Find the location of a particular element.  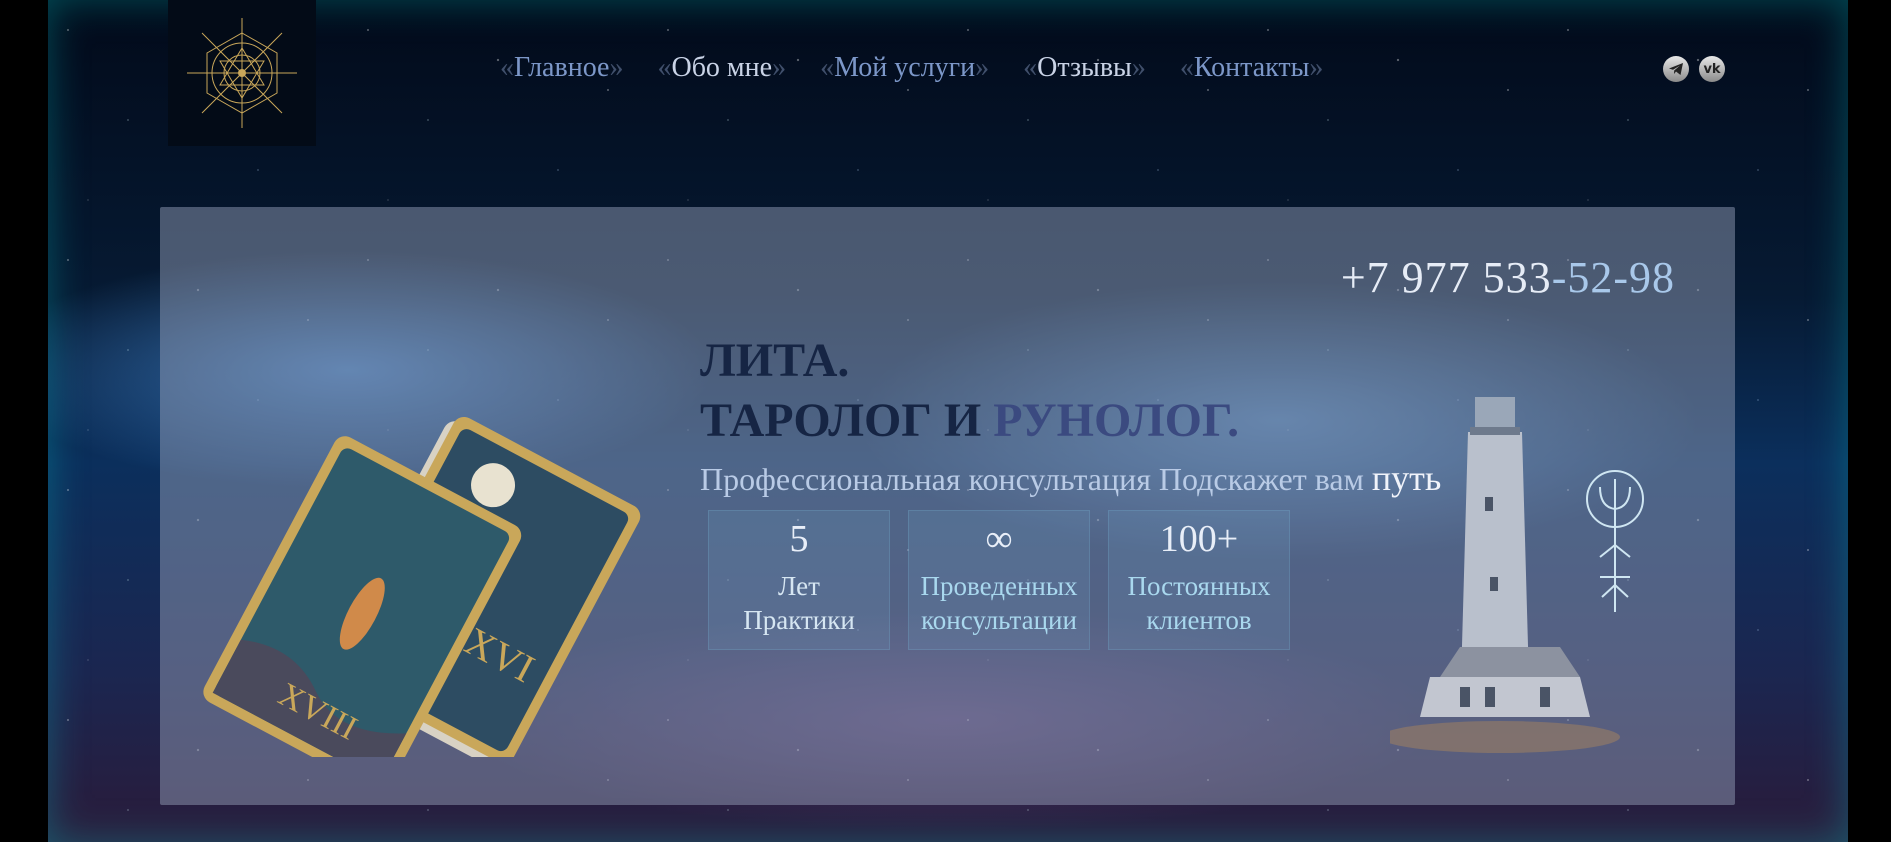

telegram-plane-icon is located at coordinates (1676, 69).